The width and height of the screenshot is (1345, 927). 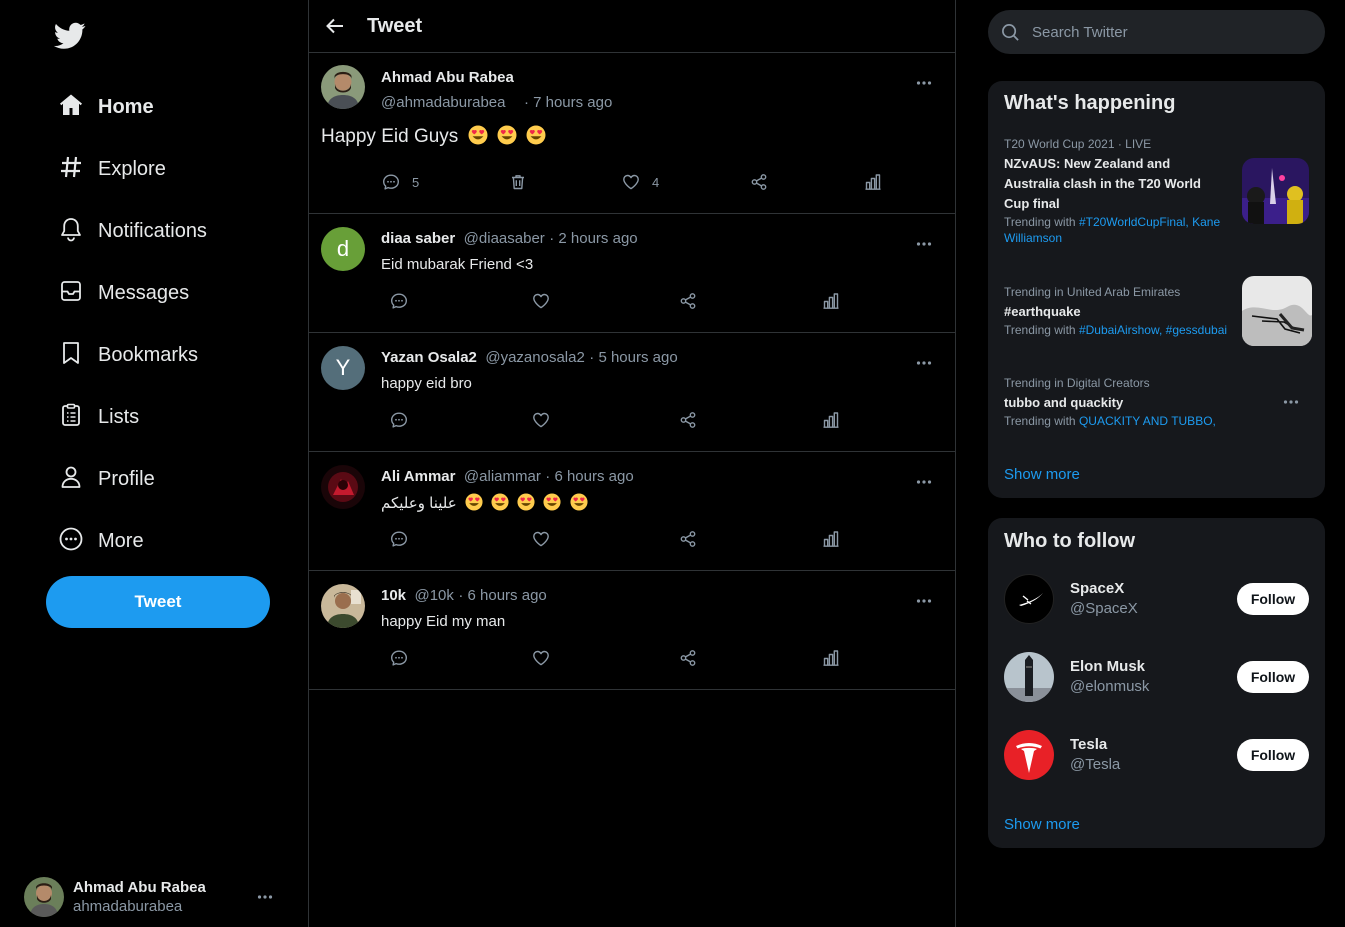 What do you see at coordinates (343, 249) in the screenshot?
I see `avatar: d` at bounding box center [343, 249].